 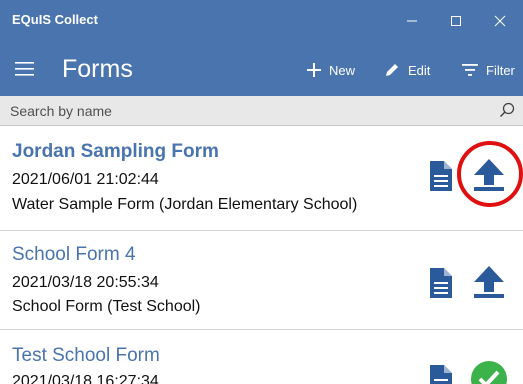 What do you see at coordinates (392, 70) in the screenshot?
I see `pencil-icon` at bounding box center [392, 70].